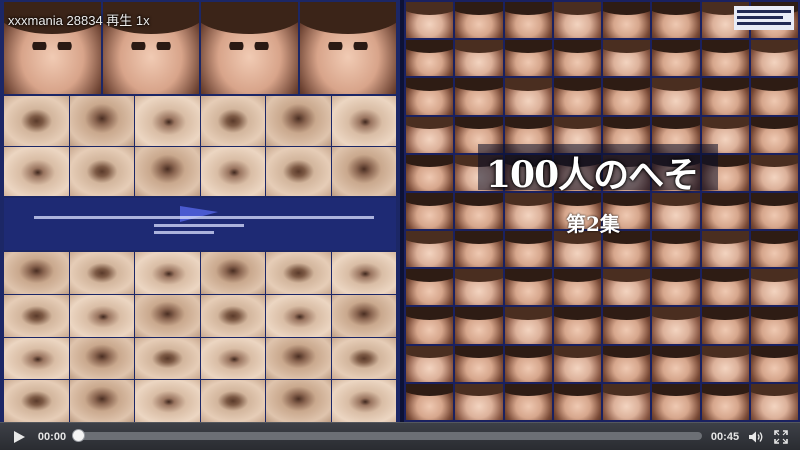 The width and height of the screenshot is (800, 450). Describe the element at coordinates (725, 436) in the screenshot. I see `duration-time: 00:45` at that location.